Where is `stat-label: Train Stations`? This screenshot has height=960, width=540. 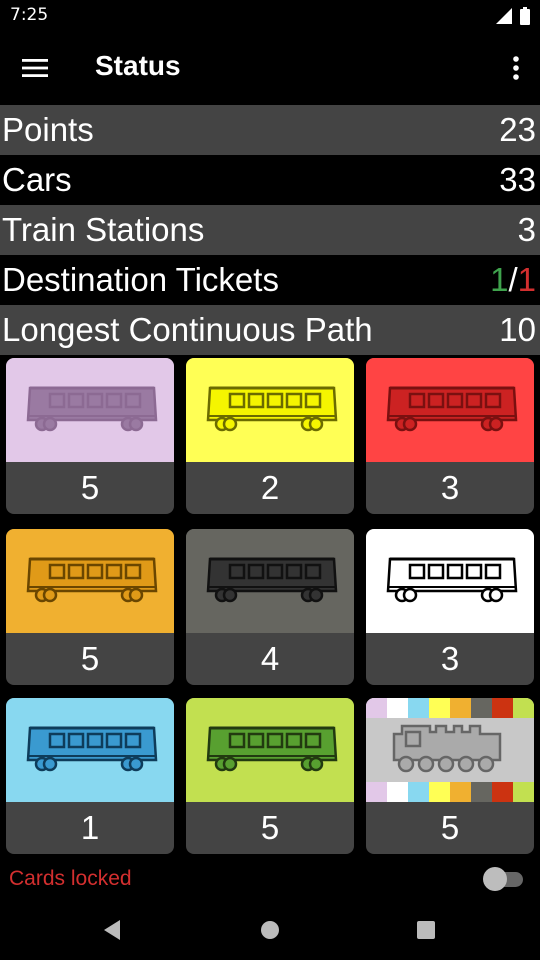
stat-label: Train Stations is located at coordinates (103, 229).